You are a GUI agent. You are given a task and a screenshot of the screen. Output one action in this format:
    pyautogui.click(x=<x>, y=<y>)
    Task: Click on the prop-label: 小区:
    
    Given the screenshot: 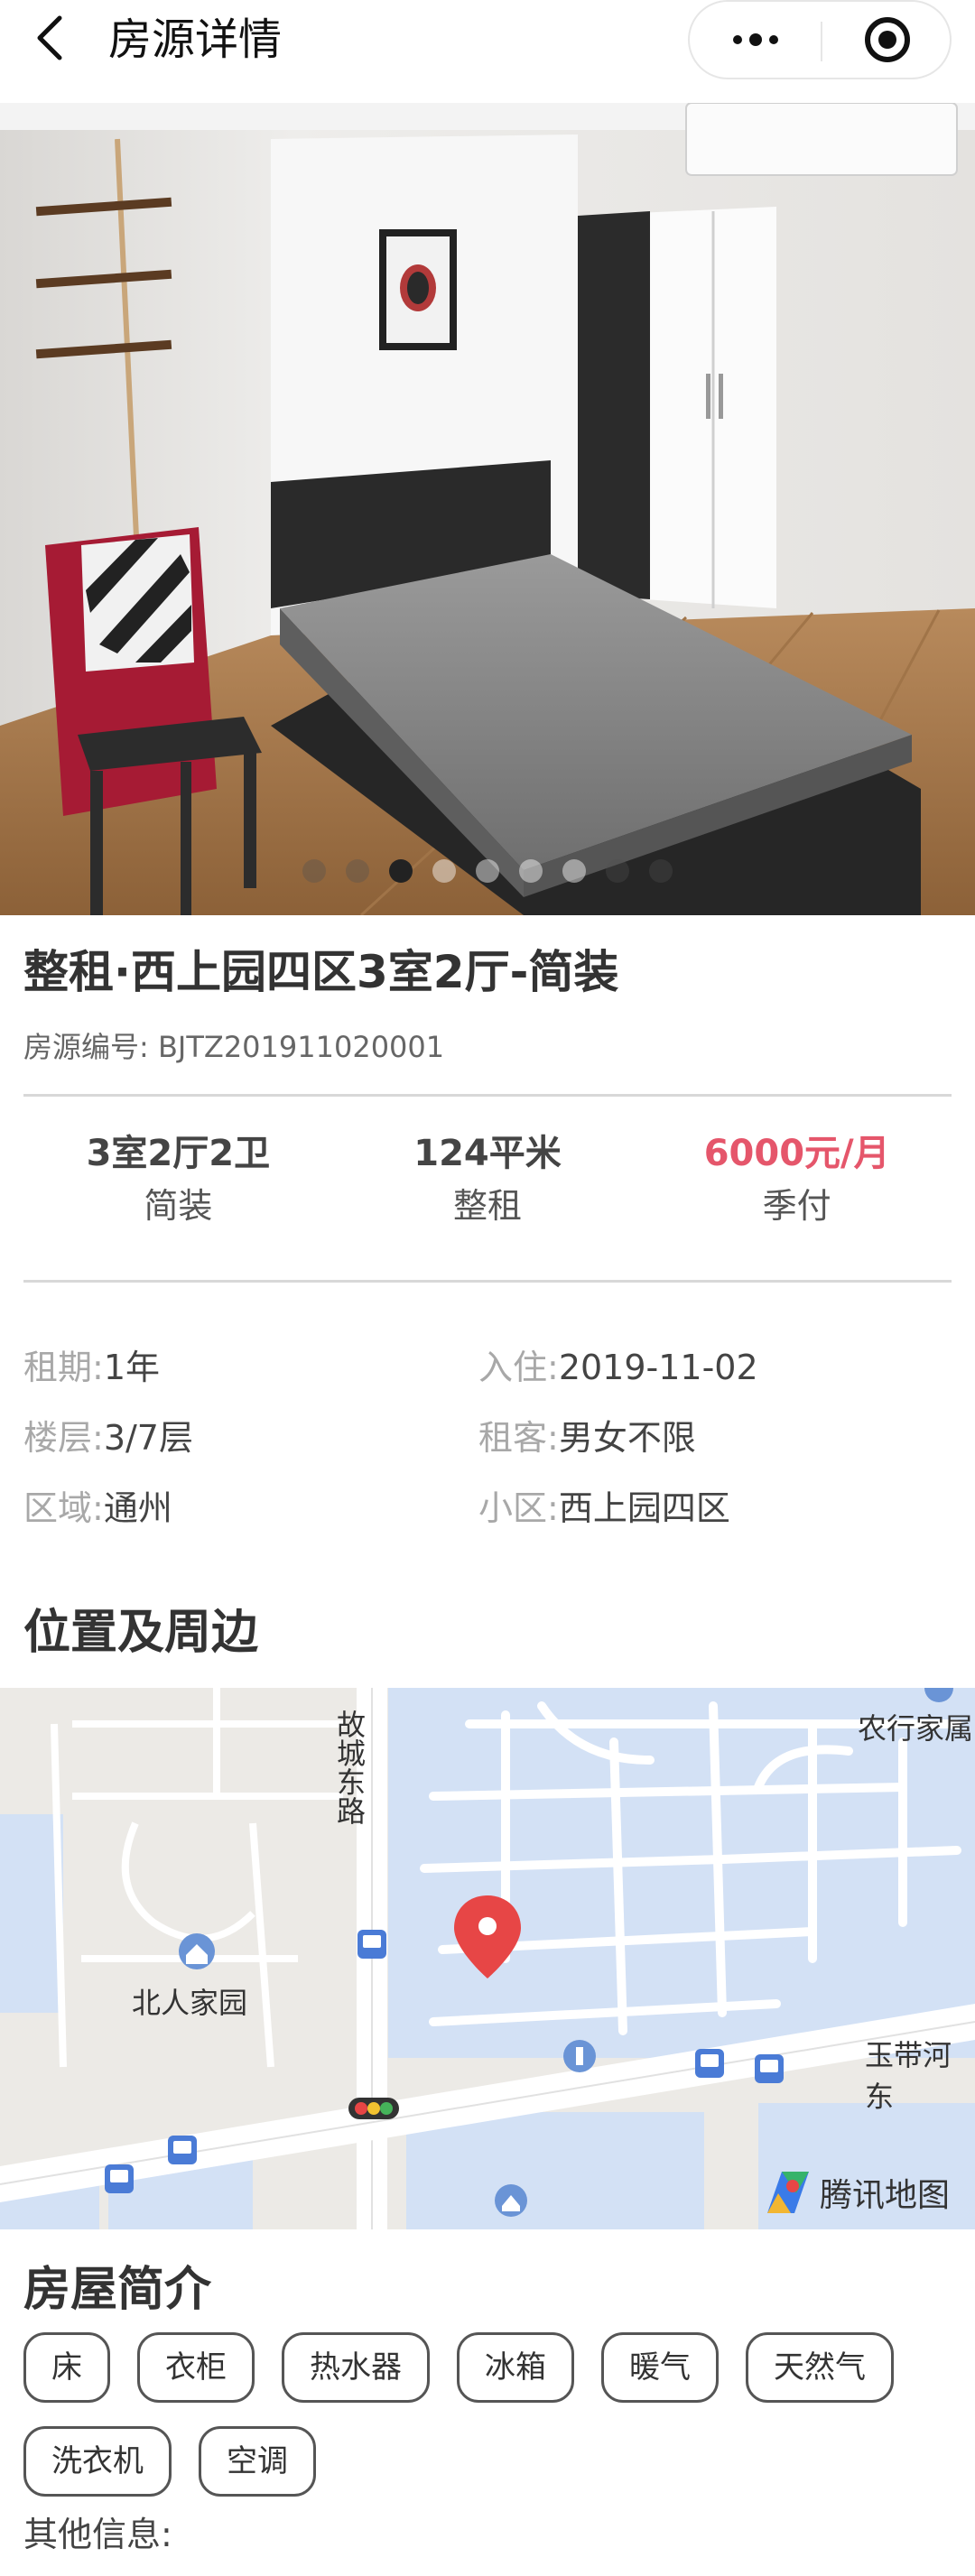 What is the action you would take?
    pyautogui.click(x=519, y=1508)
    